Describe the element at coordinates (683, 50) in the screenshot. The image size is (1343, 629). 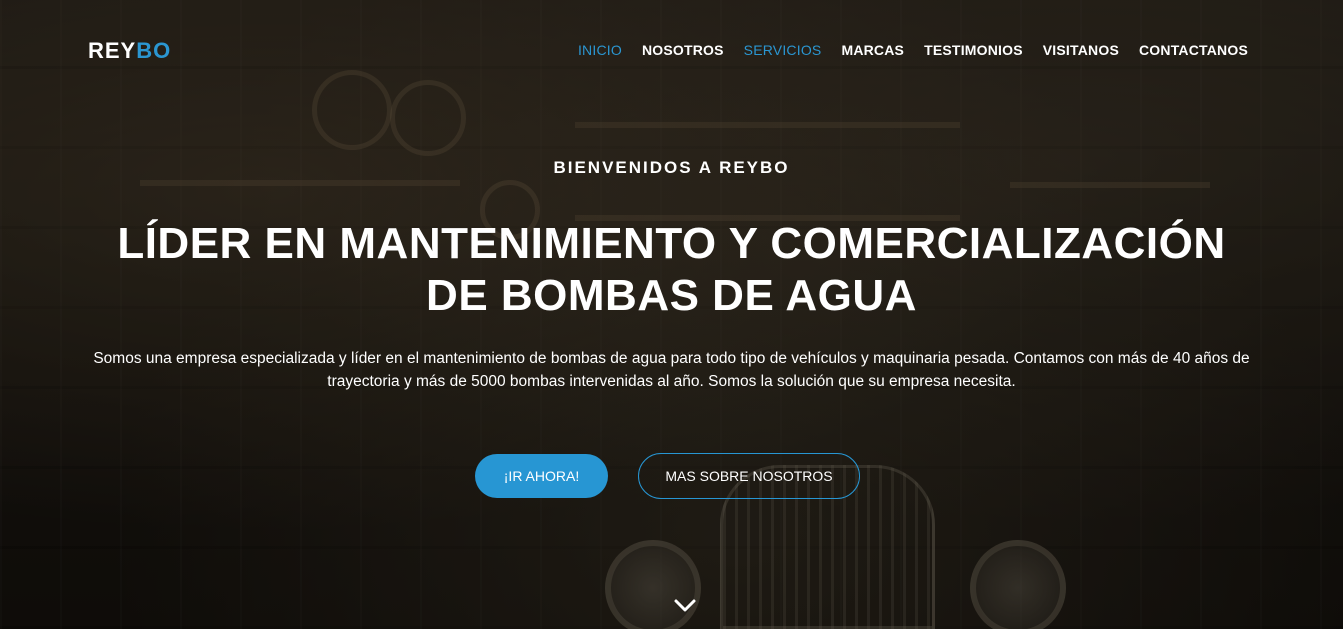
I see `nav-item-nosotros: NOSOTROS` at that location.